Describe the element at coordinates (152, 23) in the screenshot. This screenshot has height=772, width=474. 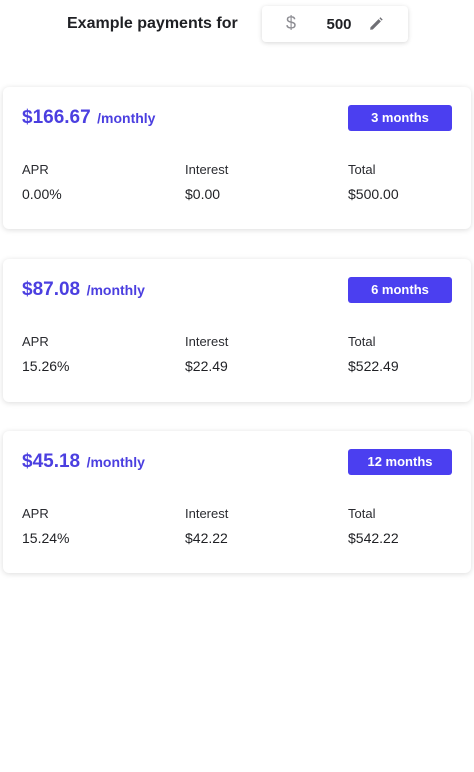
I see `header-title: Example payments for` at that location.